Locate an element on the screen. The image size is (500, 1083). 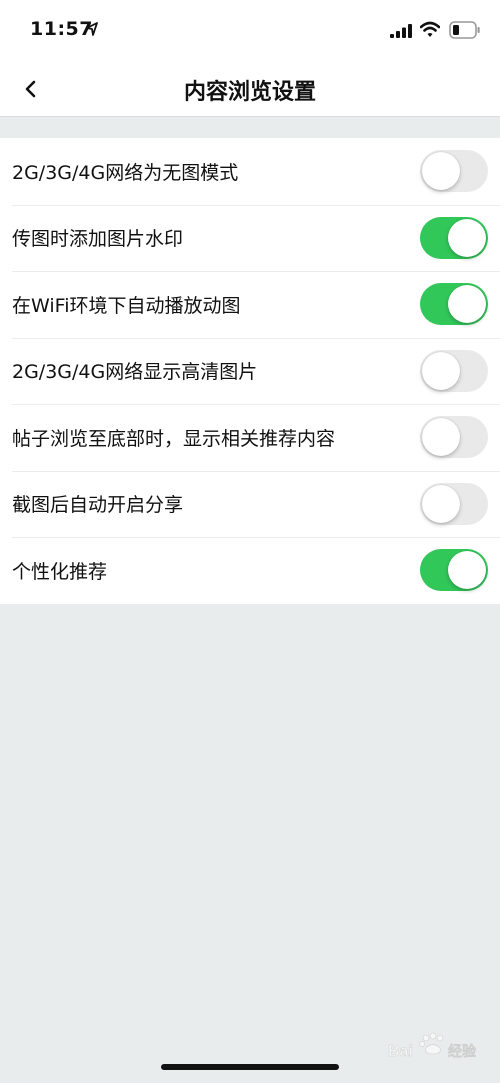
setting-label: 截图后自动开启分享 is located at coordinates (98, 505).